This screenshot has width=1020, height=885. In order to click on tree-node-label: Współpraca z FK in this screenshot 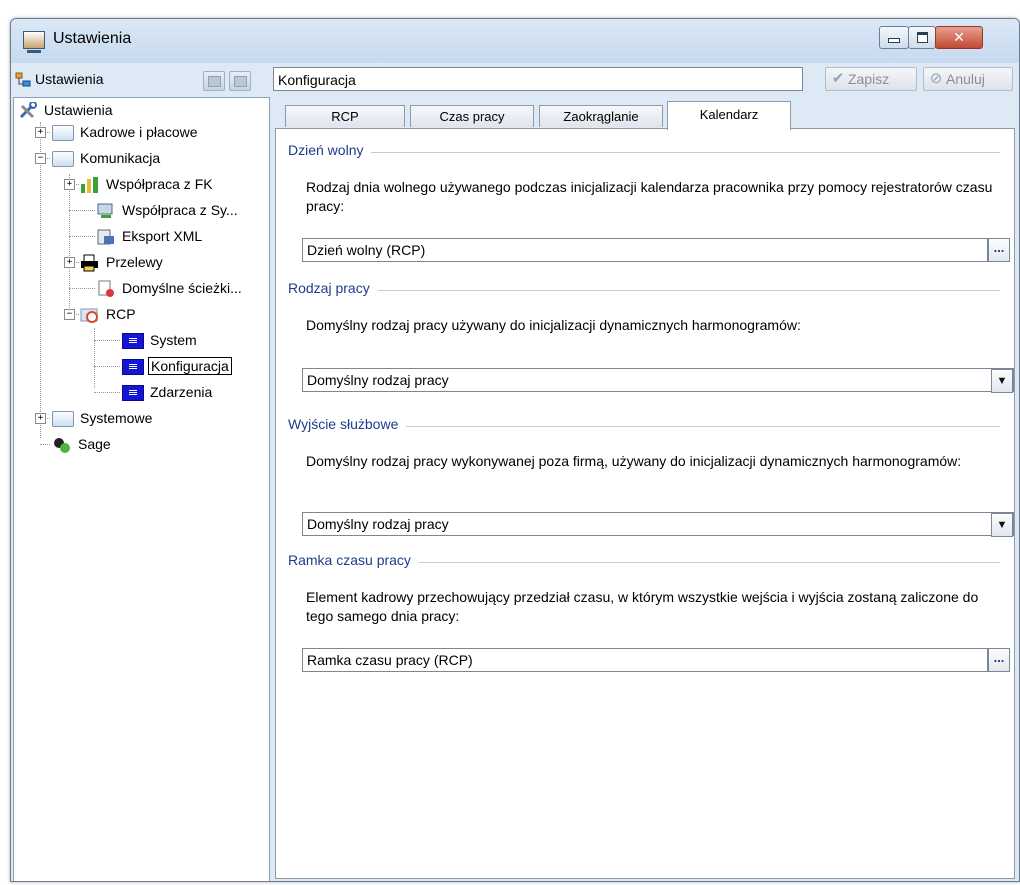, I will do `click(159, 184)`.